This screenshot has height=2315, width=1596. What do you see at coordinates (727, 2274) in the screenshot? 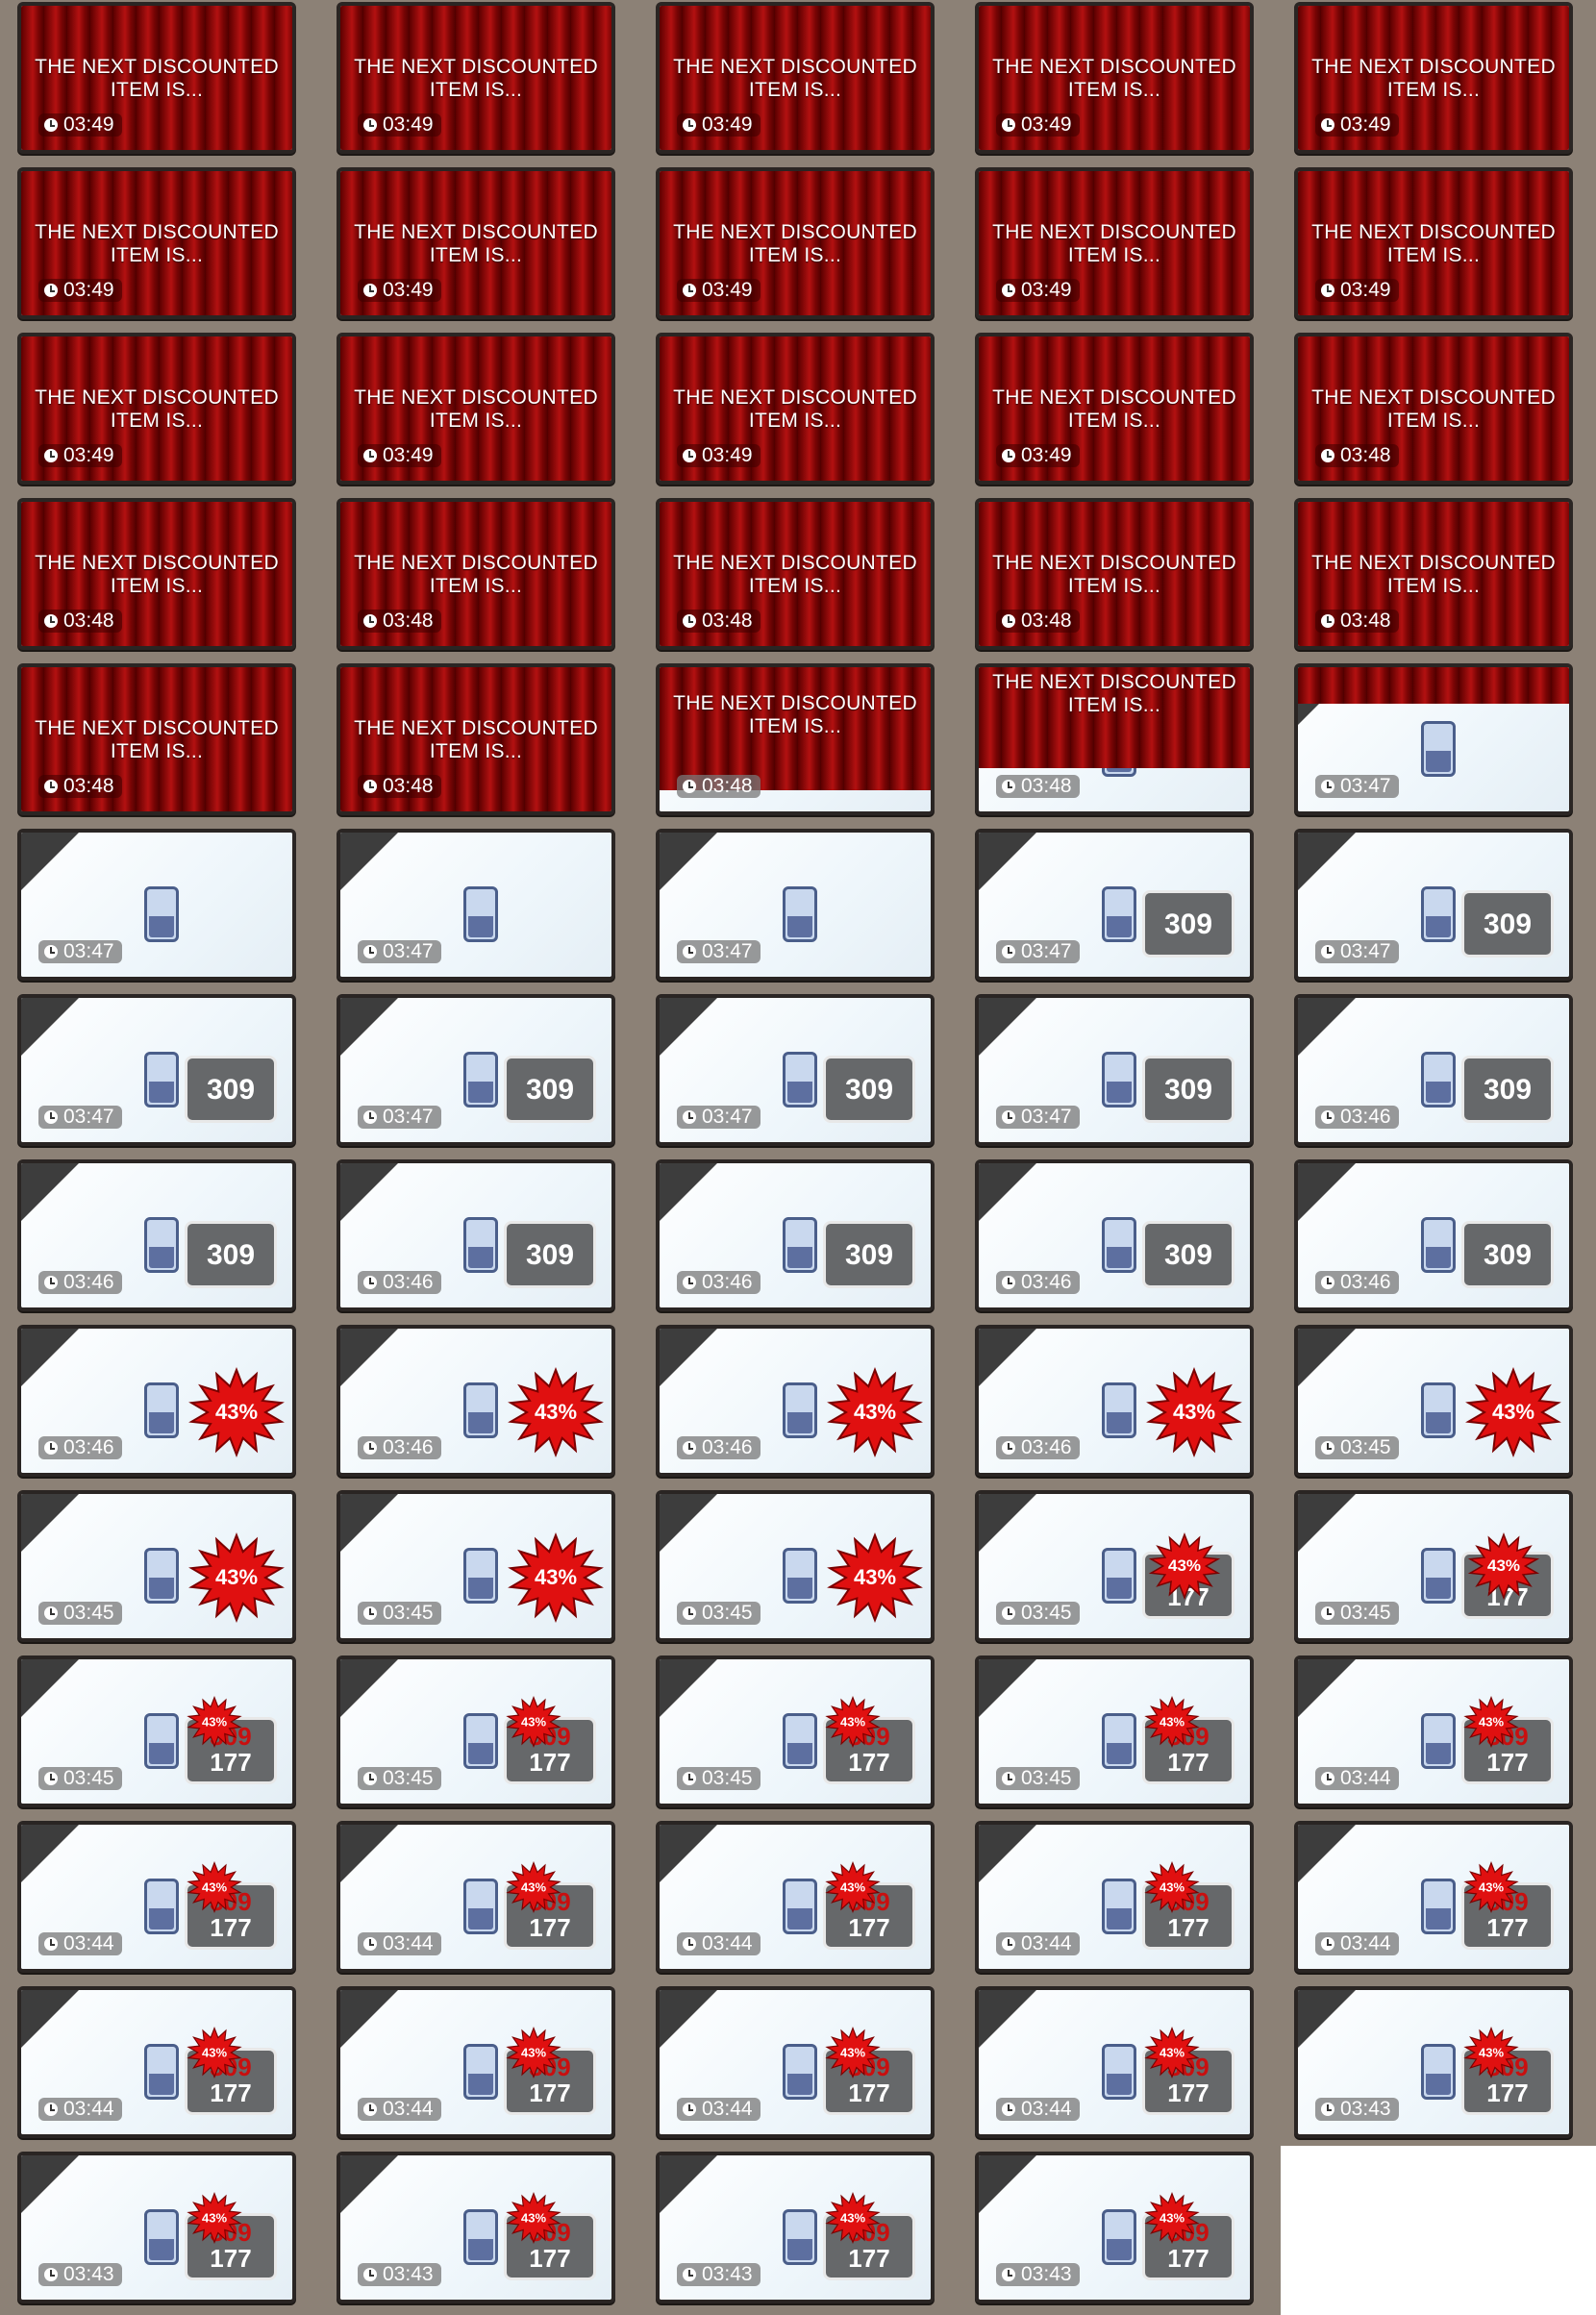
I see `timer-value: 03:43` at bounding box center [727, 2274].